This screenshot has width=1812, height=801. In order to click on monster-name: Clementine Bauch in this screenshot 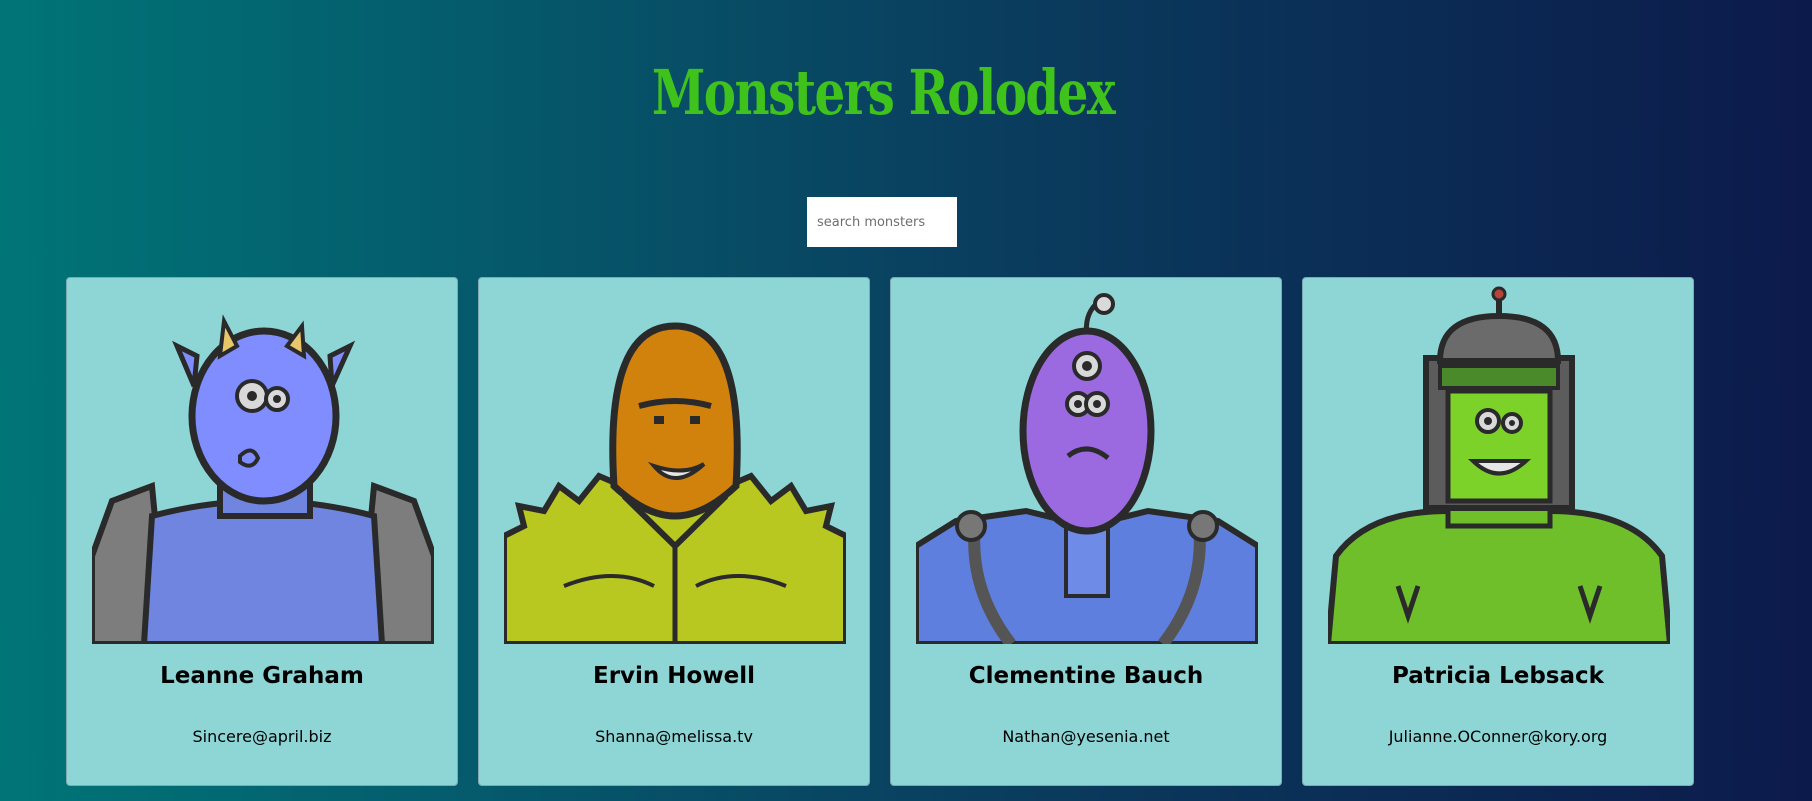, I will do `click(1086, 676)`.